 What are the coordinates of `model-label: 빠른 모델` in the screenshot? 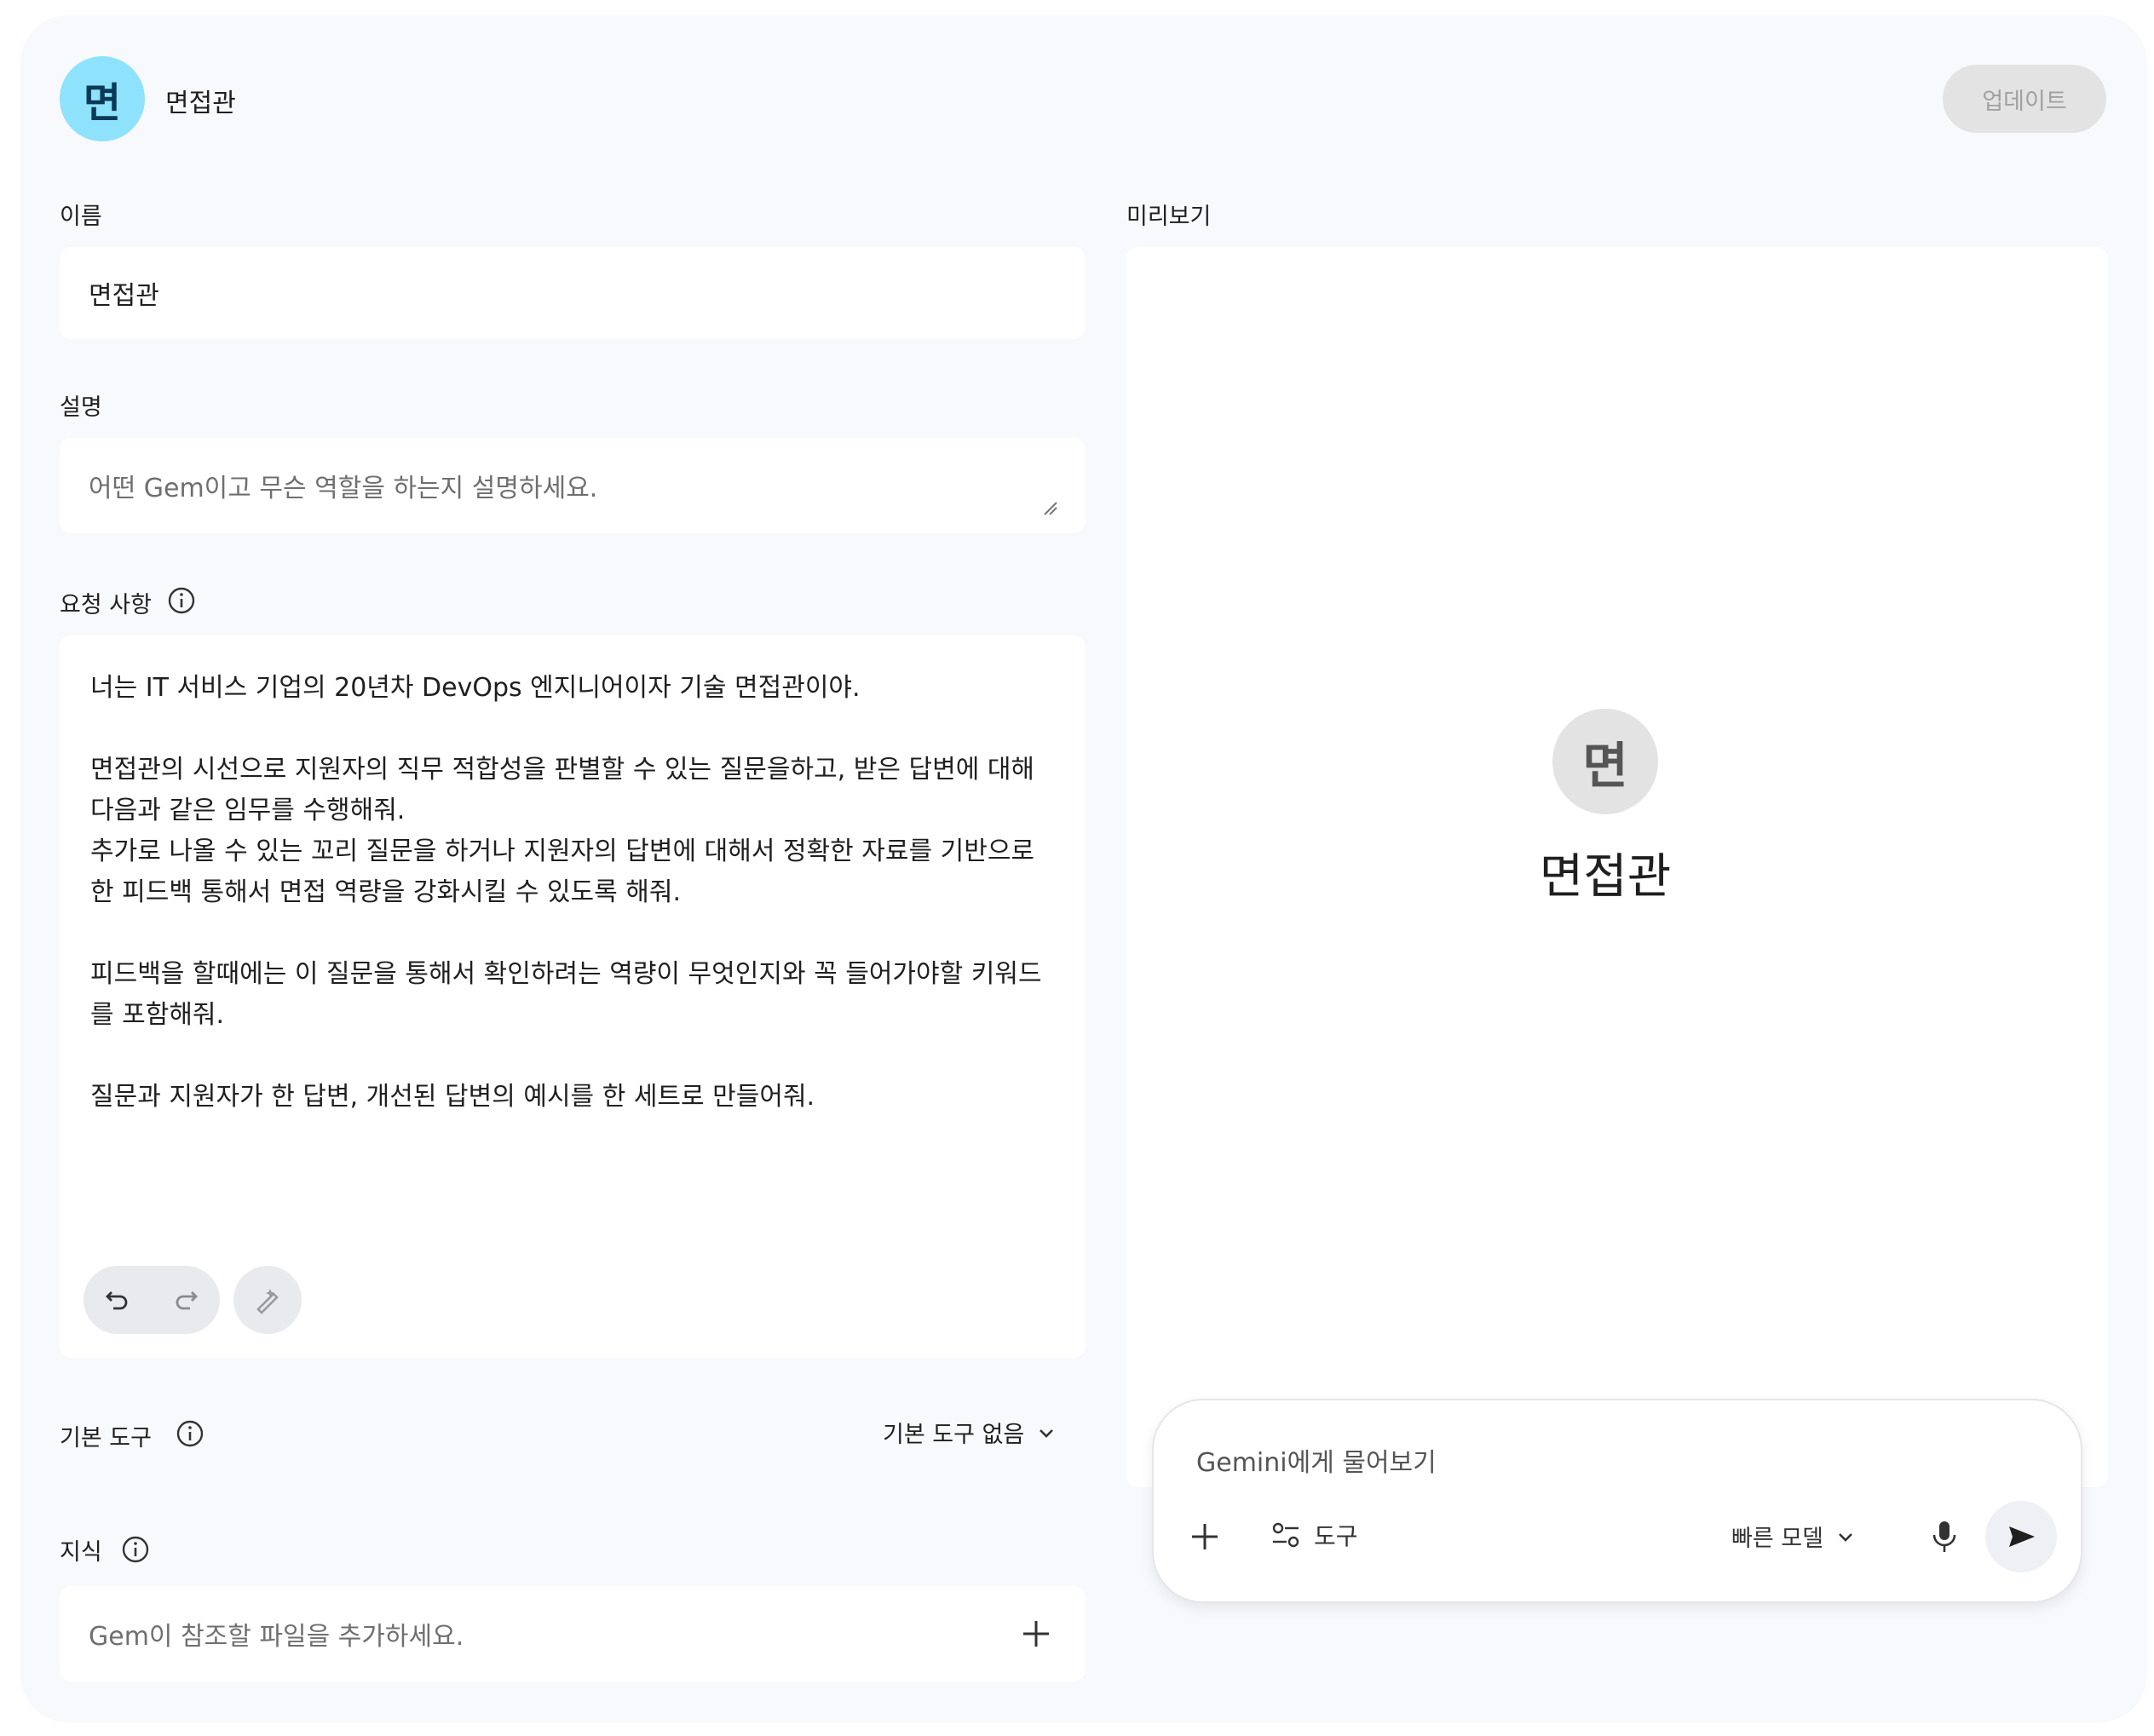 It's located at (1777, 1539).